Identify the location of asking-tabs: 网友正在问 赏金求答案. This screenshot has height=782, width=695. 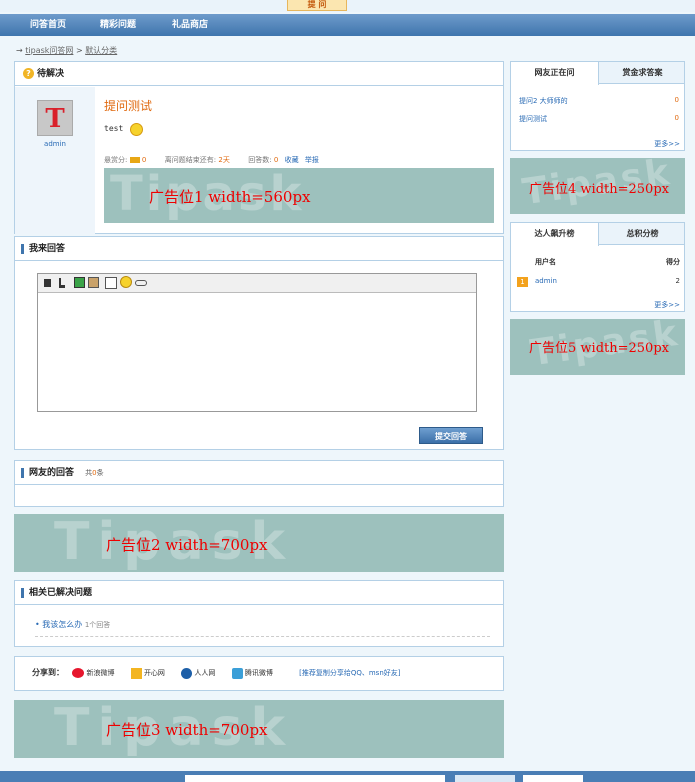
(598, 73).